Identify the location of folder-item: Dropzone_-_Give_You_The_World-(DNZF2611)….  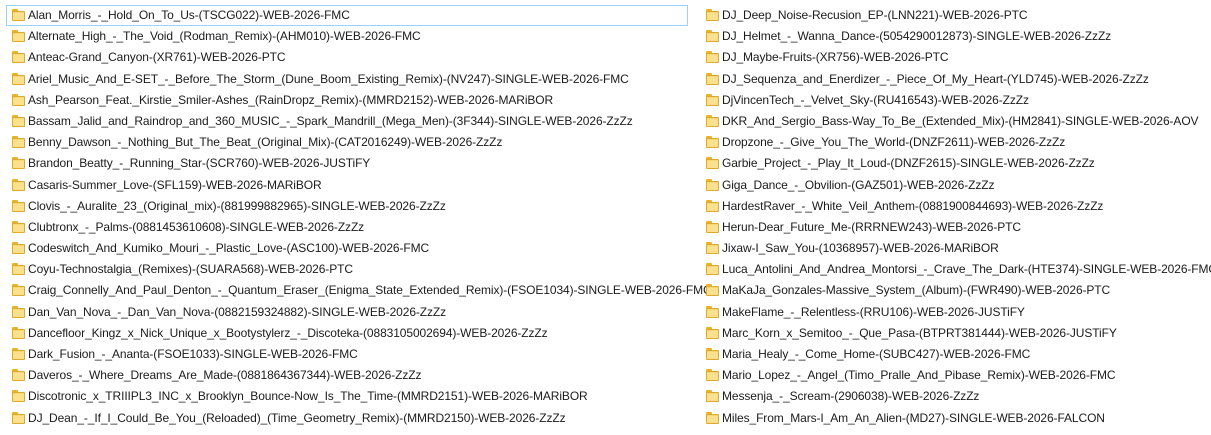
(952, 142).